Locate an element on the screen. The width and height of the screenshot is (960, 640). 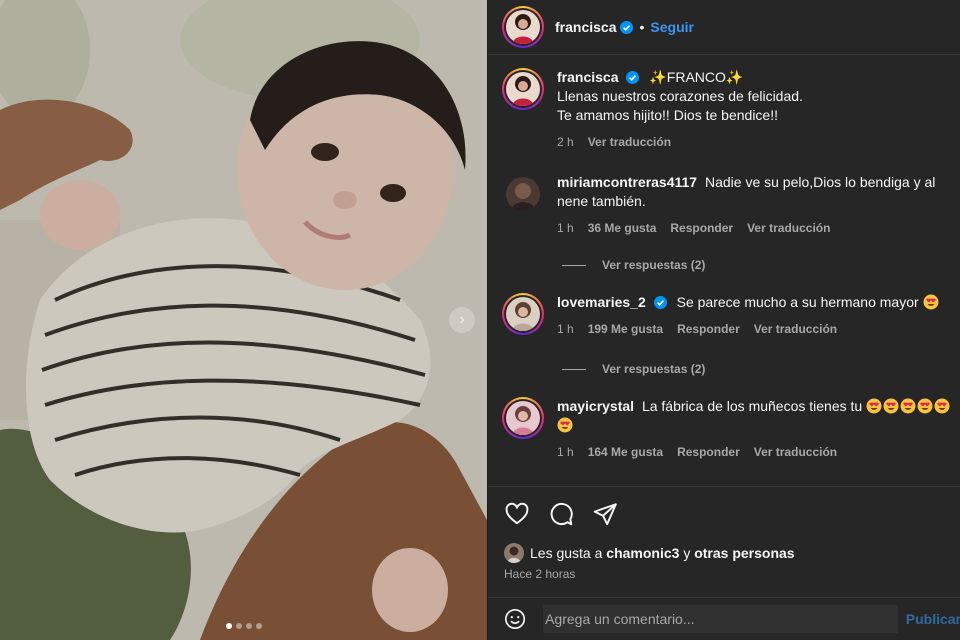
comment-meta: 1 h 36 Me gusta Responder Ver traducción is located at coordinates (757, 228).